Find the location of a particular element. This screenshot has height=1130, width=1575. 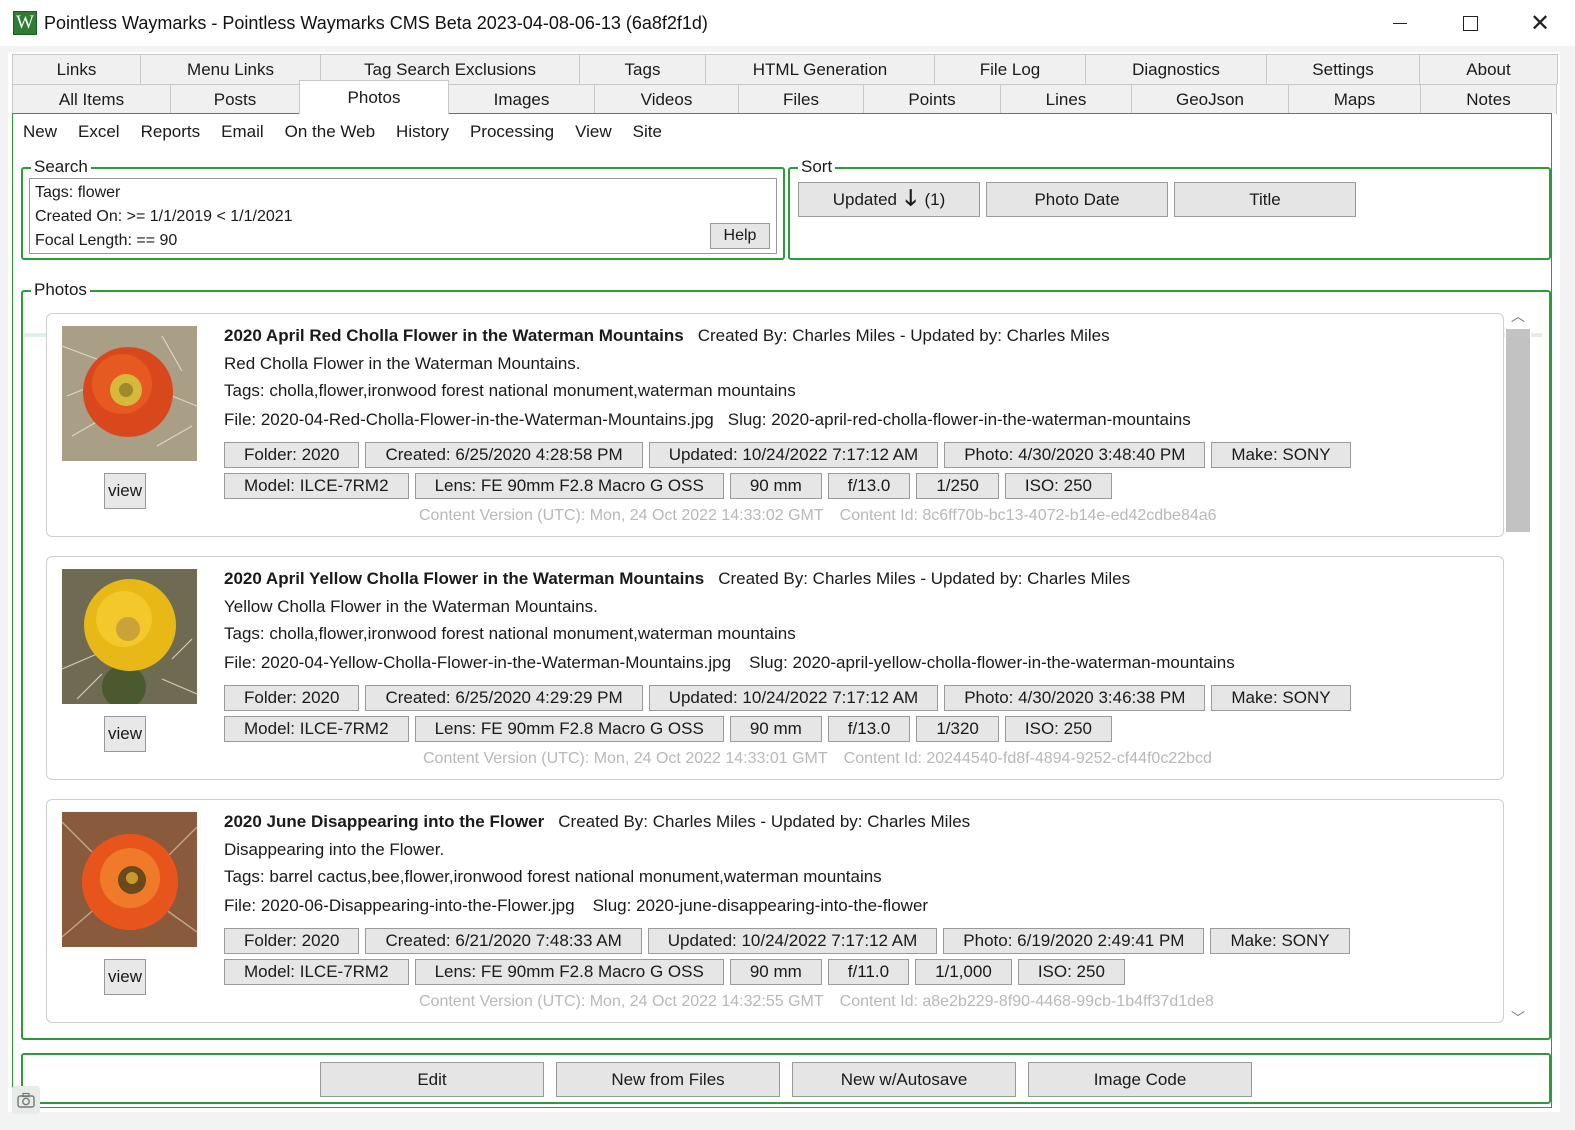

scroll-down-icon: ﹀ is located at coordinates (1518, 1018).